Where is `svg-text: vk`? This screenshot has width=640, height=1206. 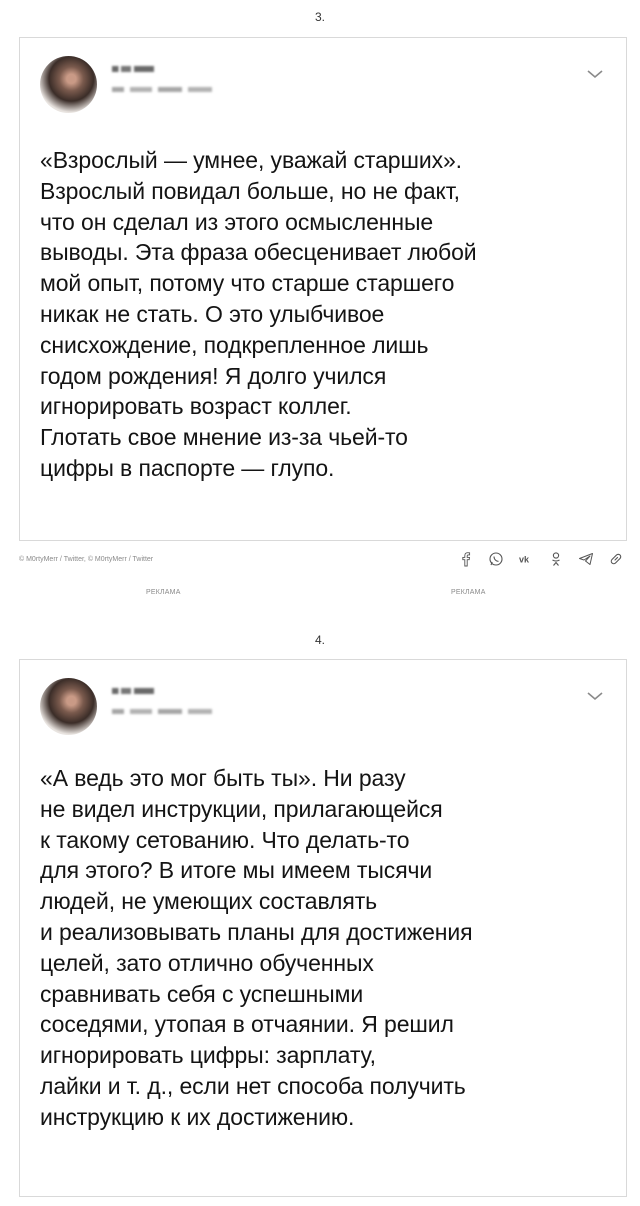 svg-text: vk is located at coordinates (524, 560).